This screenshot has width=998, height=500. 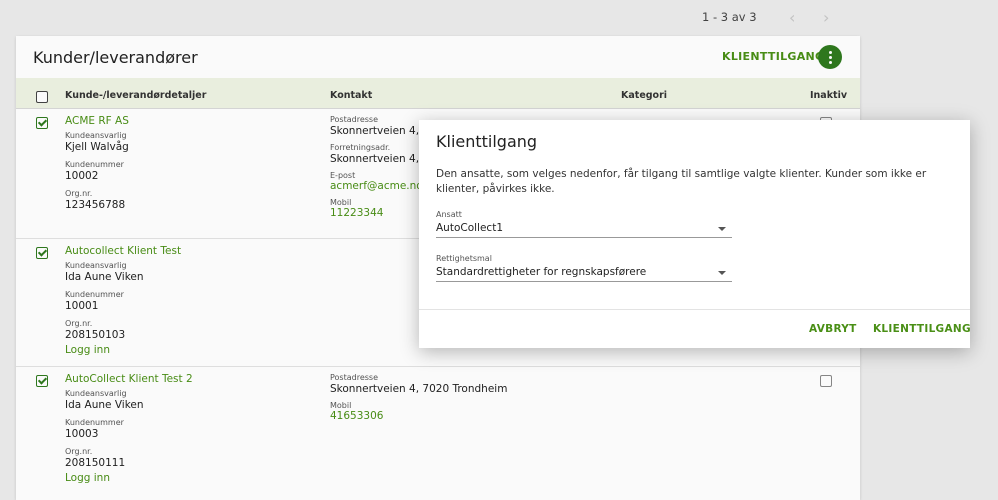 I want to click on employee-select: AutoCollect1, so click(x=584, y=230).